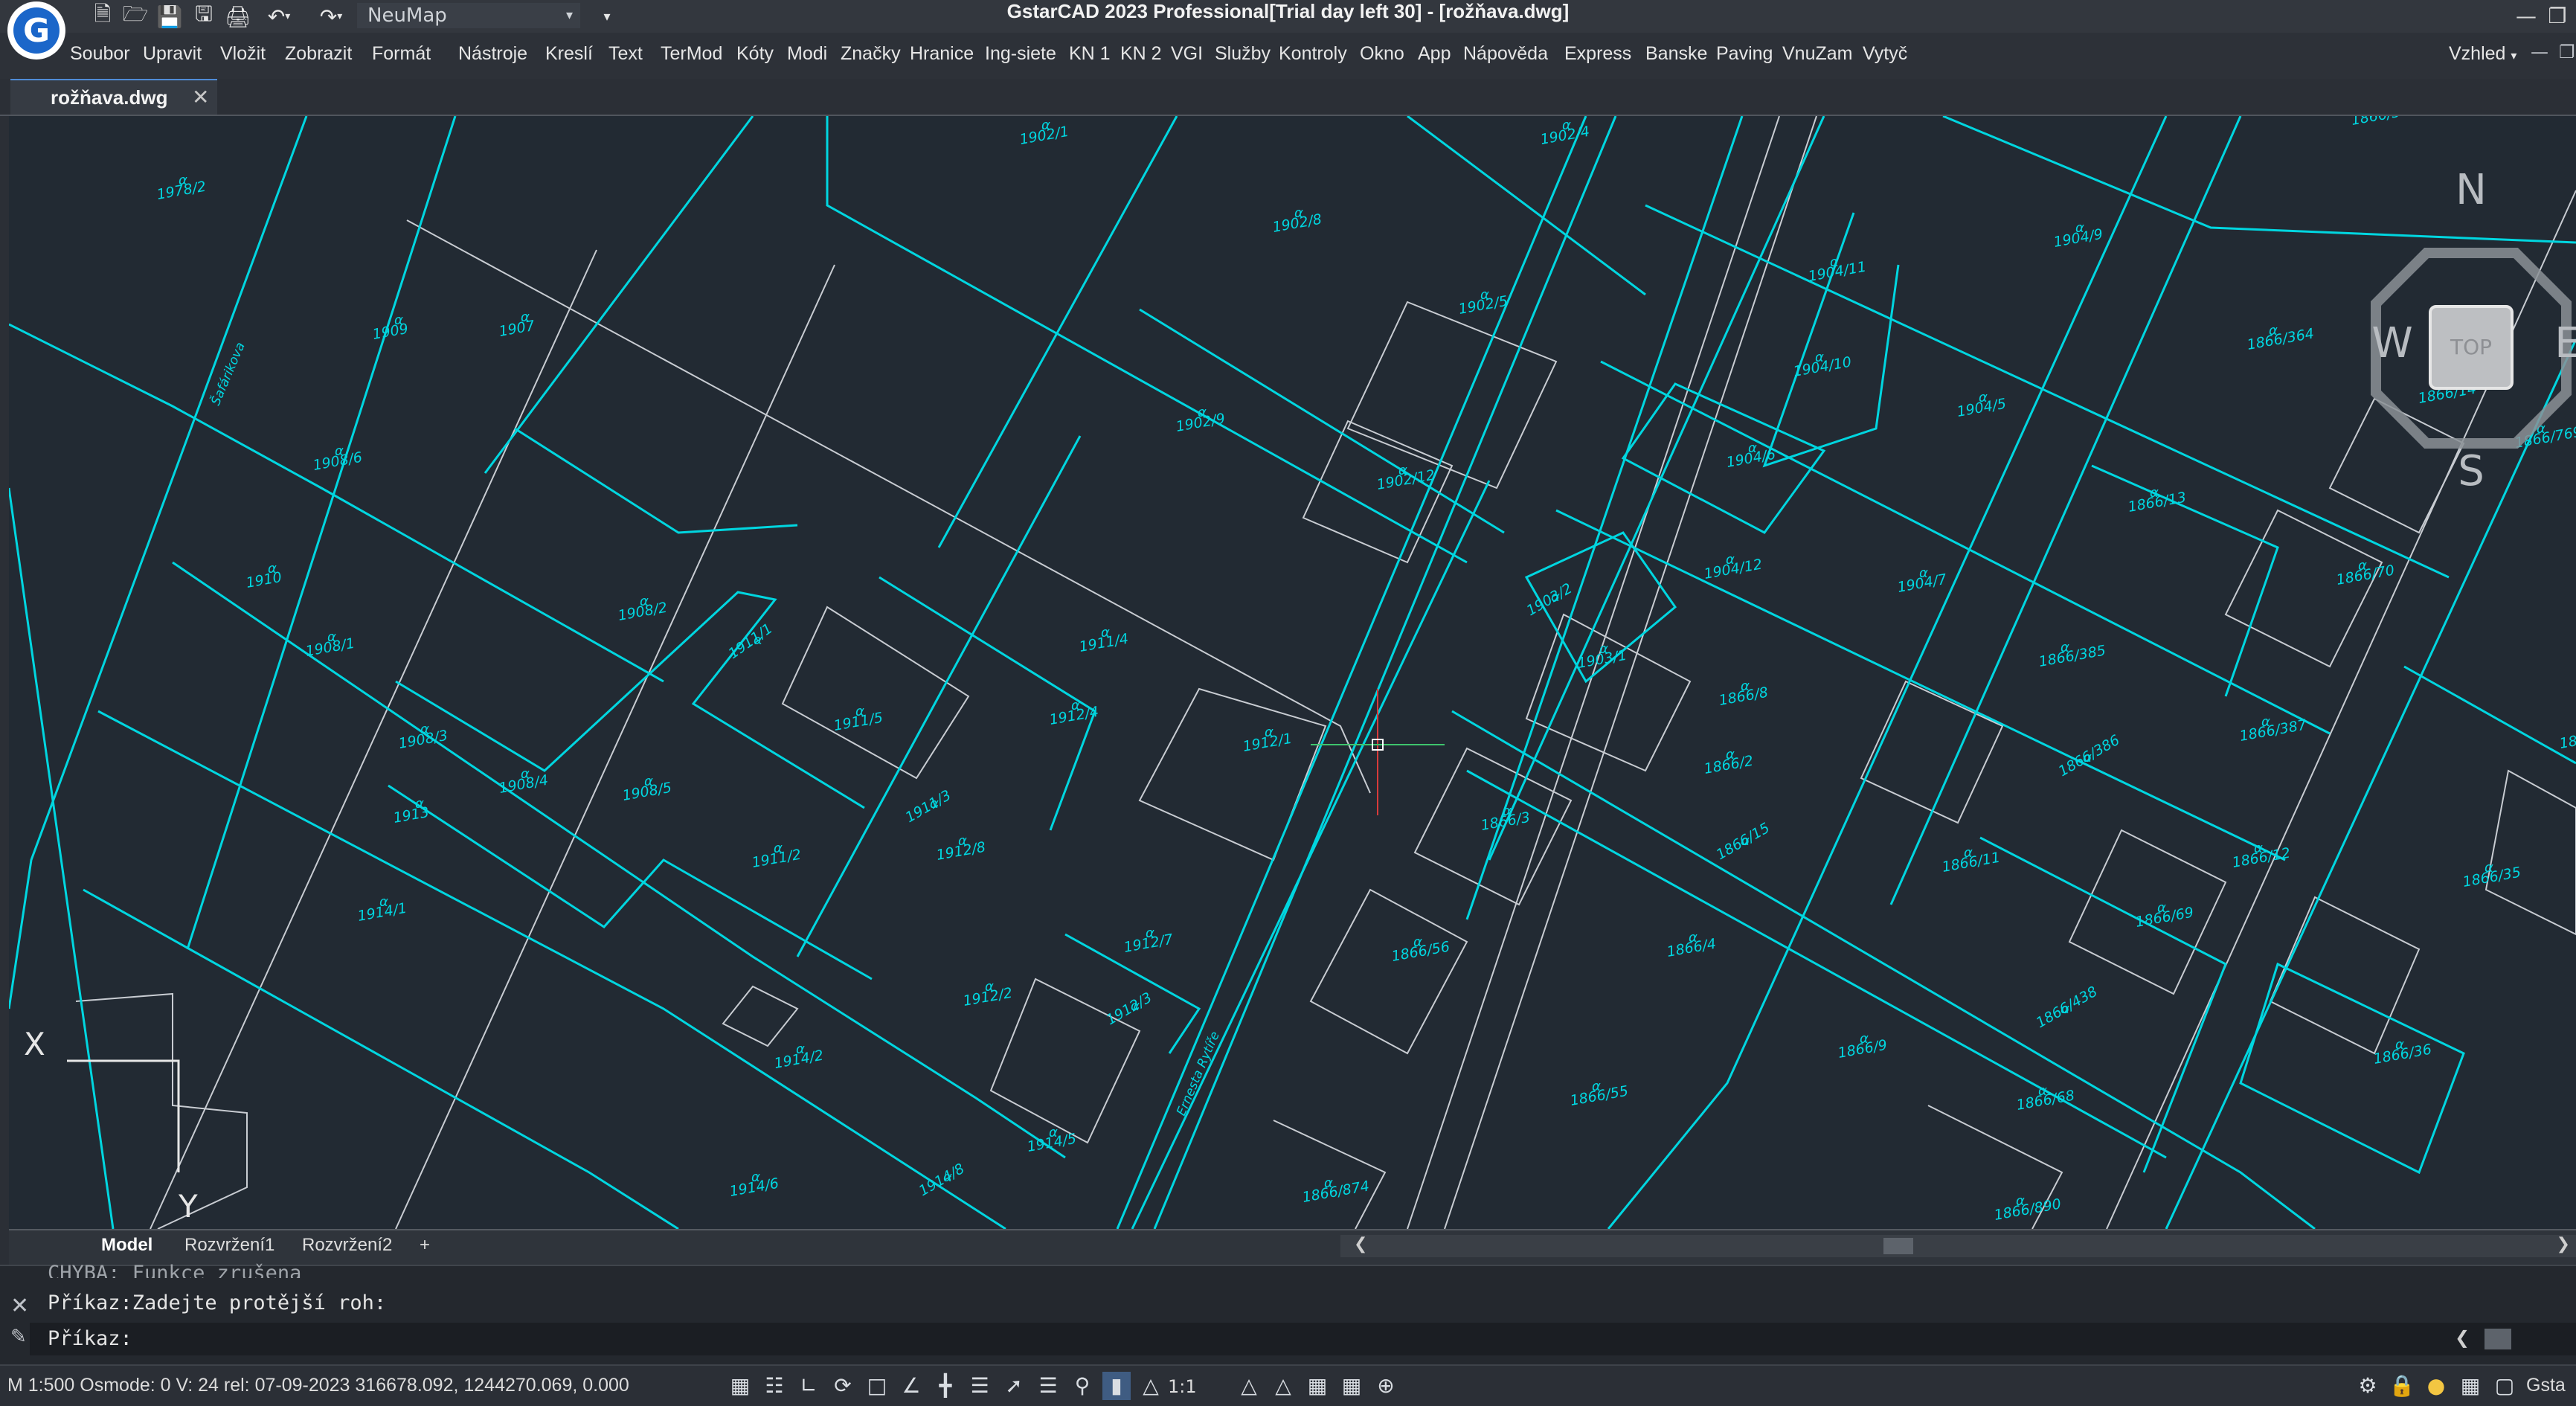  I want to click on scrollbar-thumb, so click(1898, 1246).